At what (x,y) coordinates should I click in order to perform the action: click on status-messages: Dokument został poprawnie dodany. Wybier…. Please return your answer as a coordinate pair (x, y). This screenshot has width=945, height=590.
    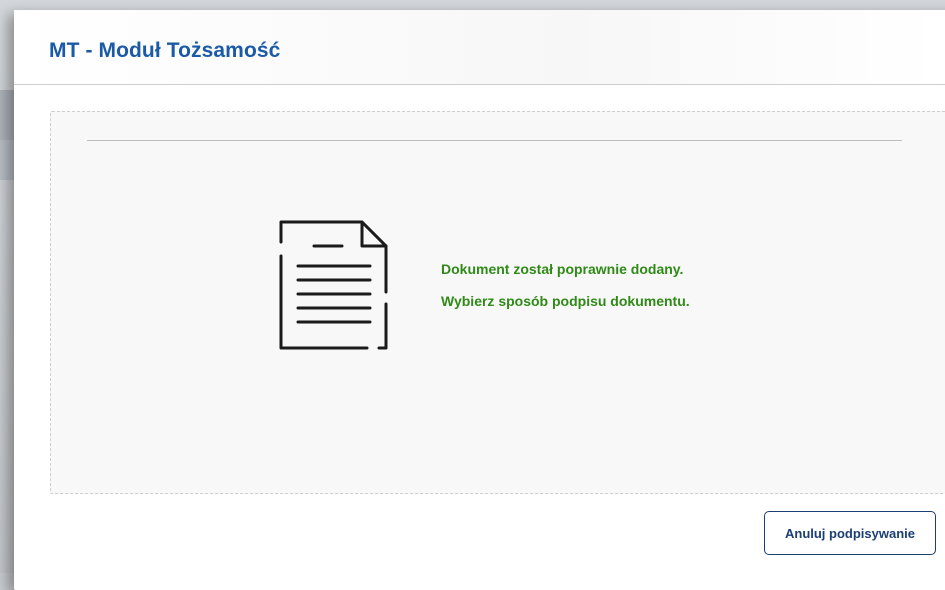
    Looking at the image, I should click on (671, 285).